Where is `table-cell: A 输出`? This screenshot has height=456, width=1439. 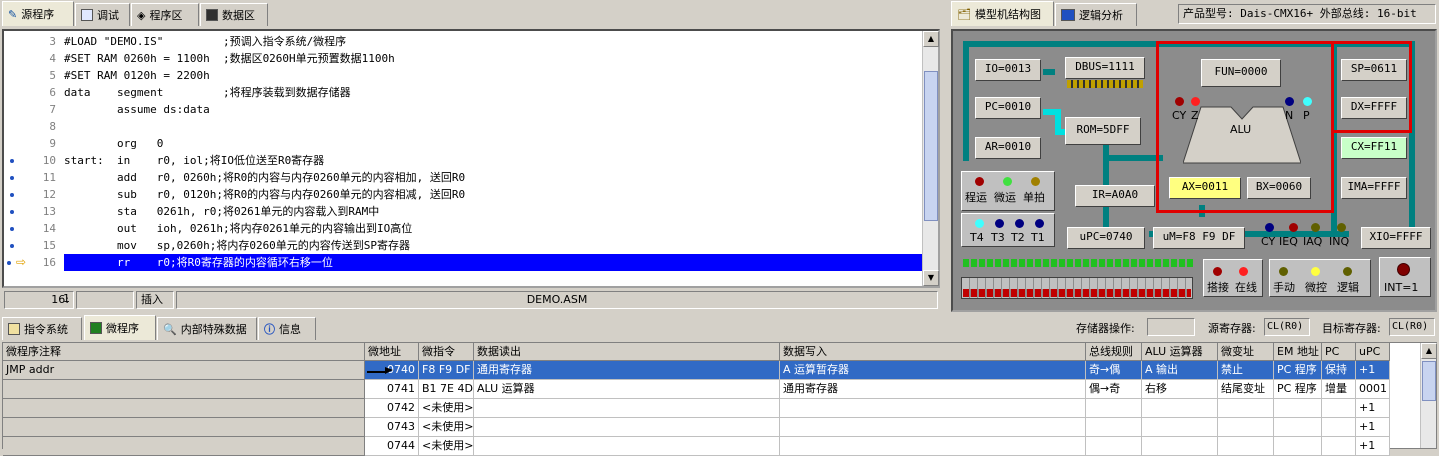
table-cell: A 输出 is located at coordinates (1180, 370).